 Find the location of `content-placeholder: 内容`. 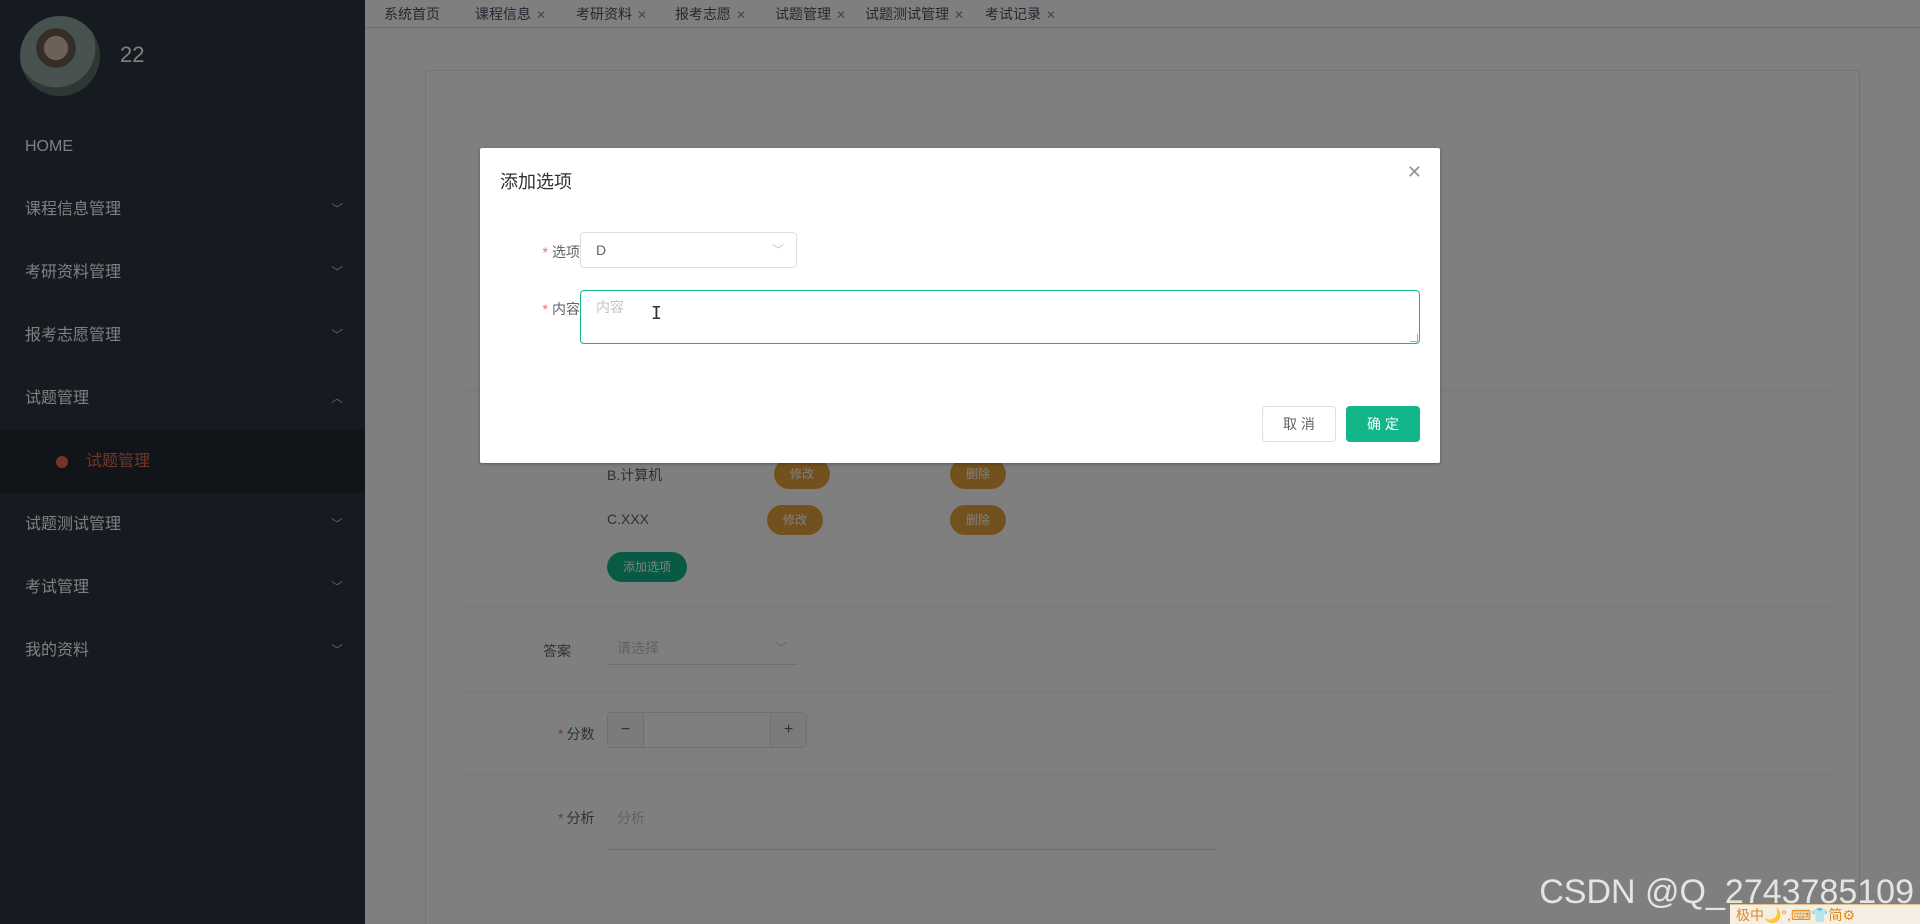

content-placeholder: 内容 is located at coordinates (610, 307).